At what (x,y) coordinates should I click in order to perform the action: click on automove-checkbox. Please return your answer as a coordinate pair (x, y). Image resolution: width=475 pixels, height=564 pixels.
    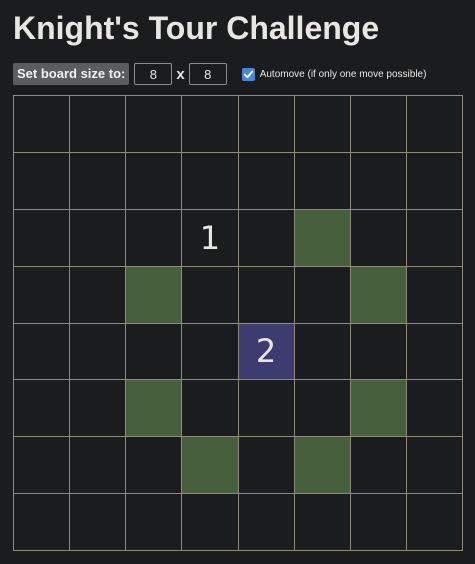
    Looking at the image, I should click on (248, 74).